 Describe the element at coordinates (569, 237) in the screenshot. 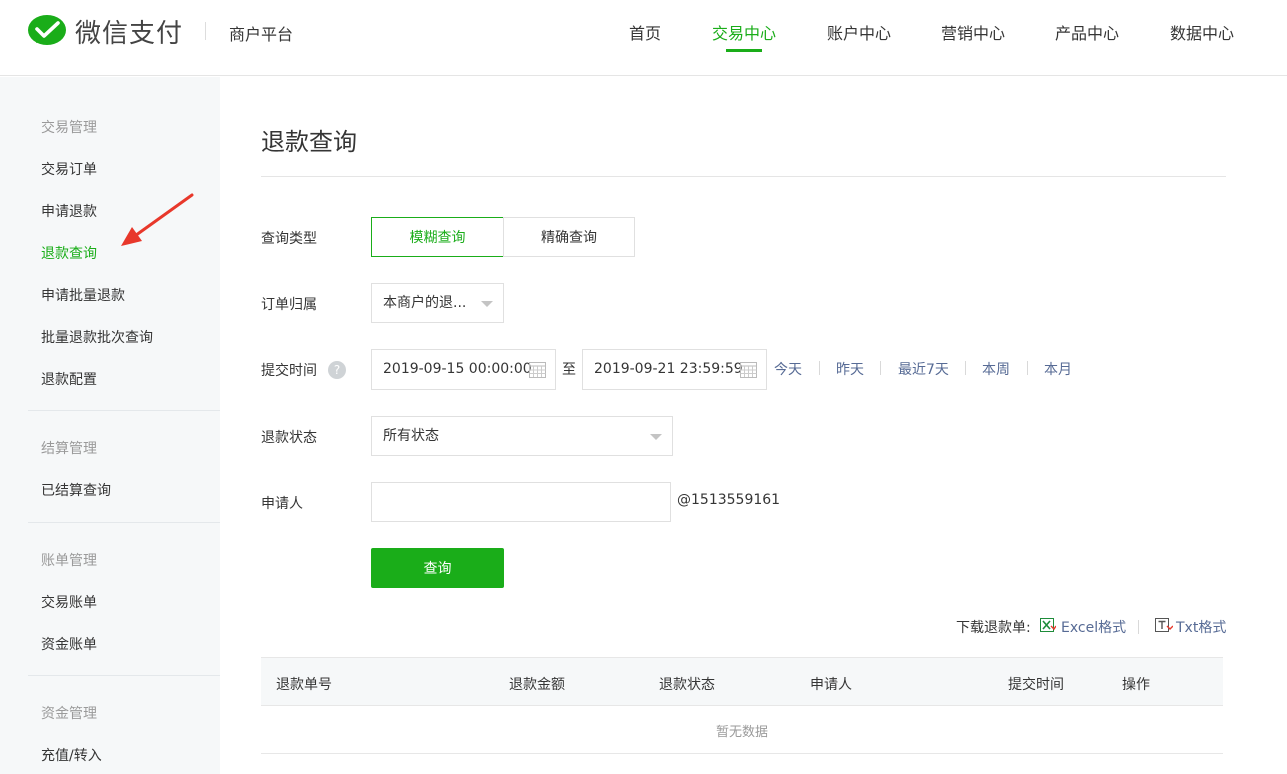

I see `query-type-exact: 精确查询` at that location.